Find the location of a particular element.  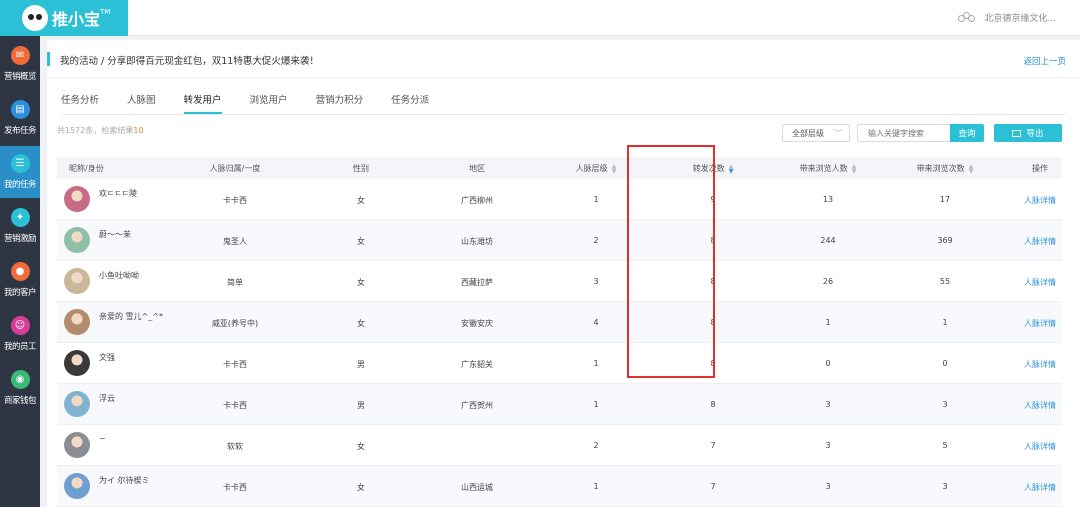

column-label: 带来浏览次数 is located at coordinates (940, 168).